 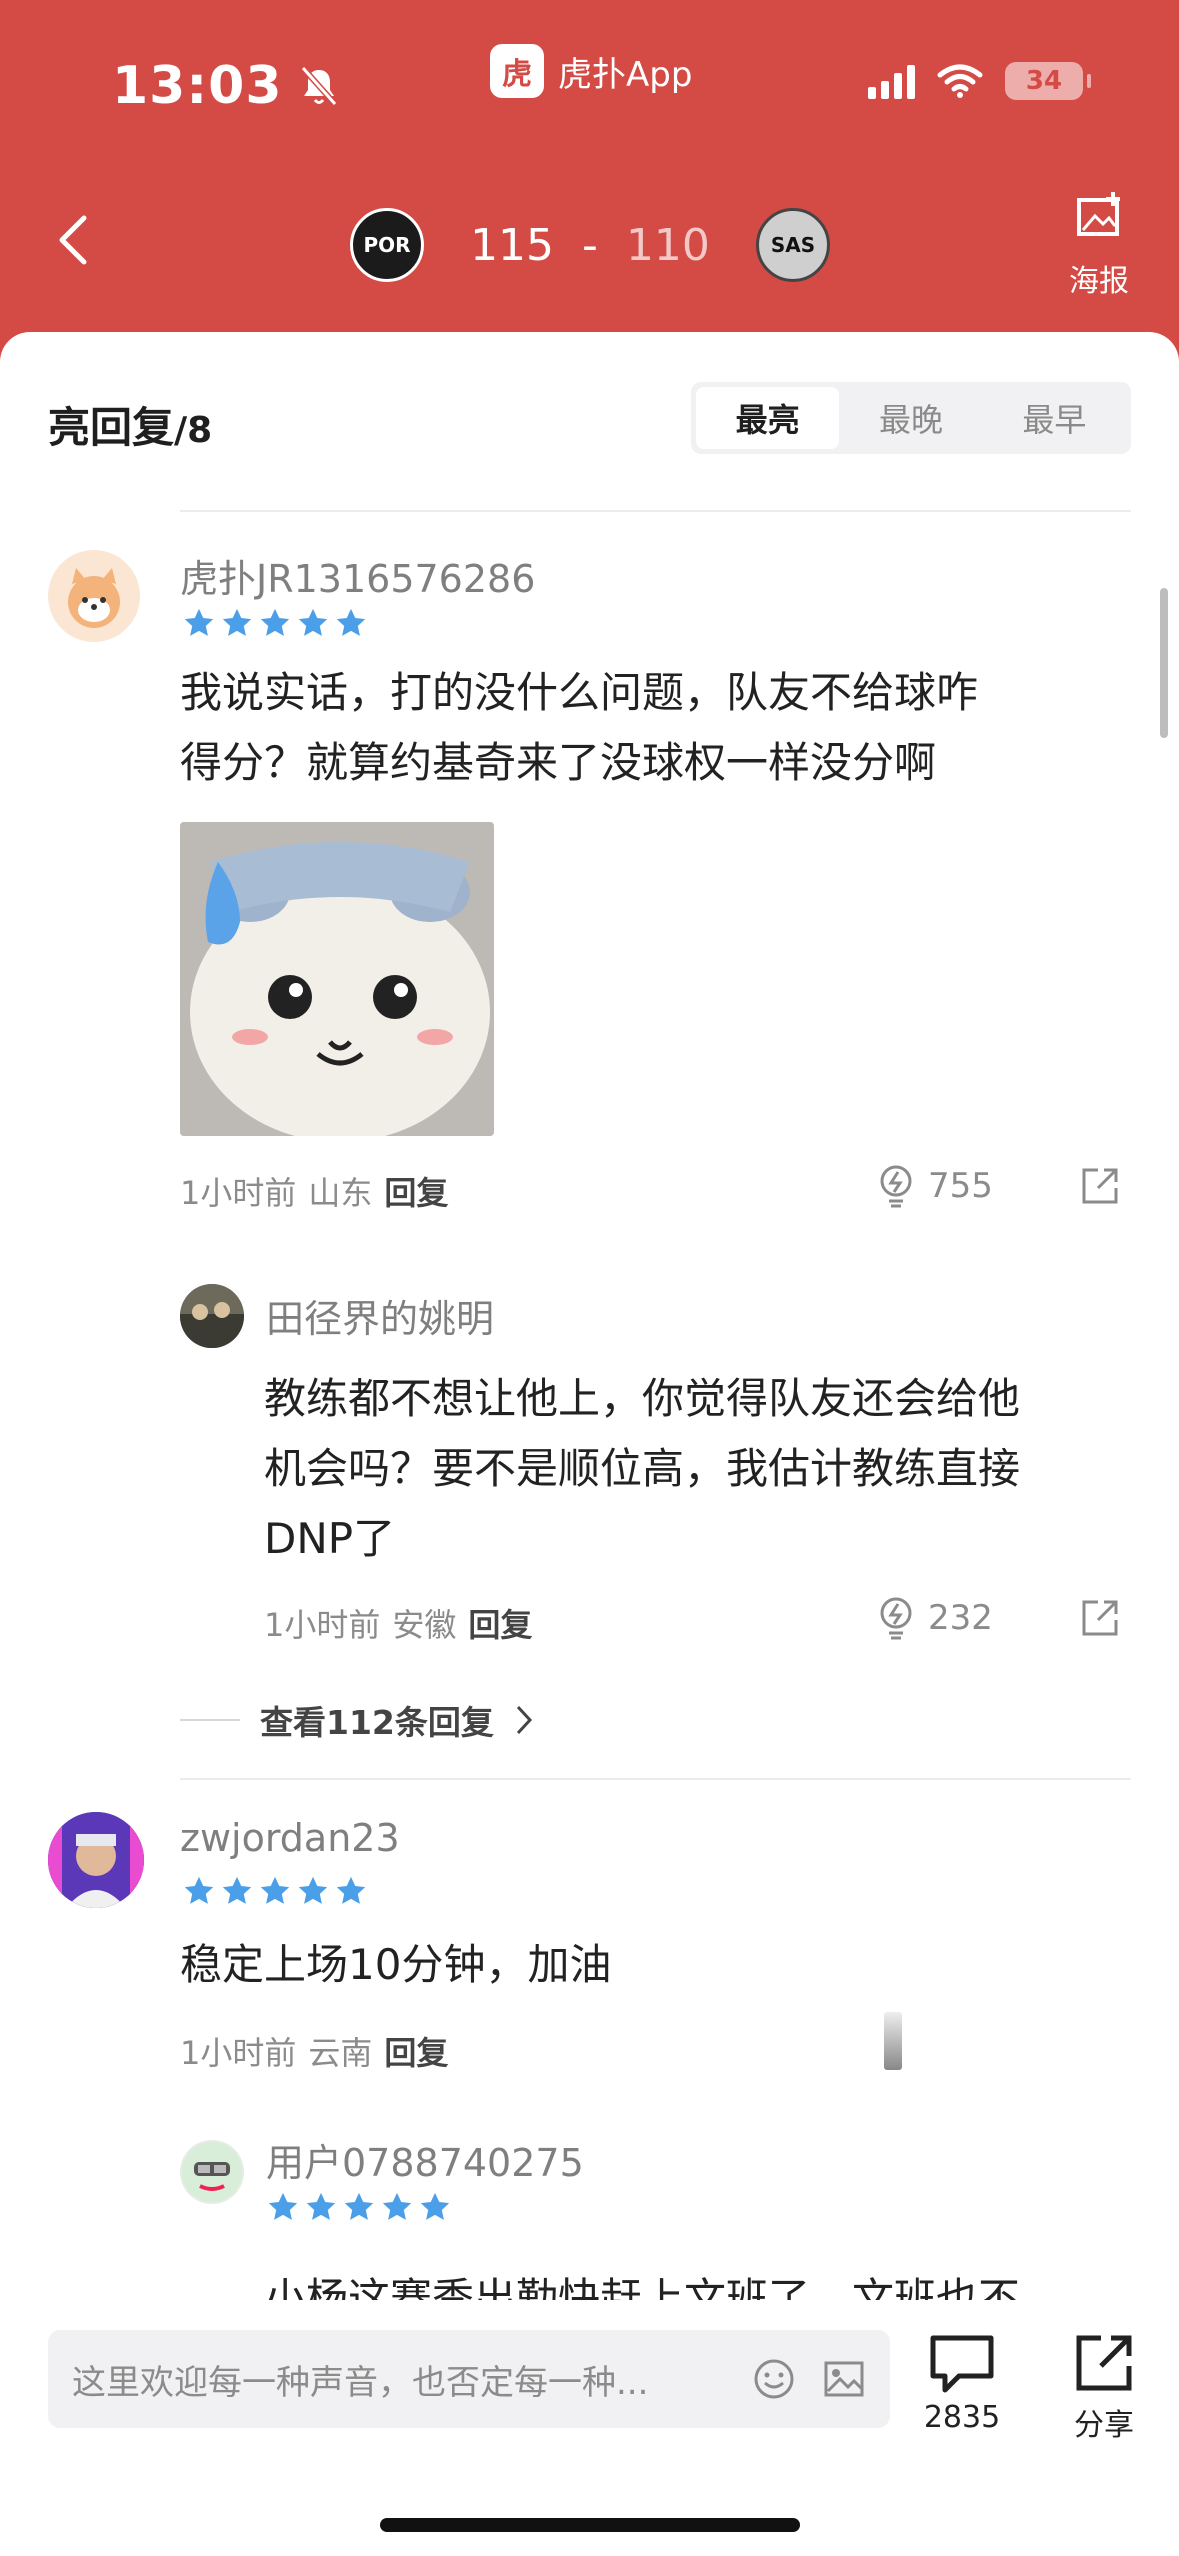 What do you see at coordinates (962, 2364) in the screenshot?
I see `comment-bubble-icon` at bounding box center [962, 2364].